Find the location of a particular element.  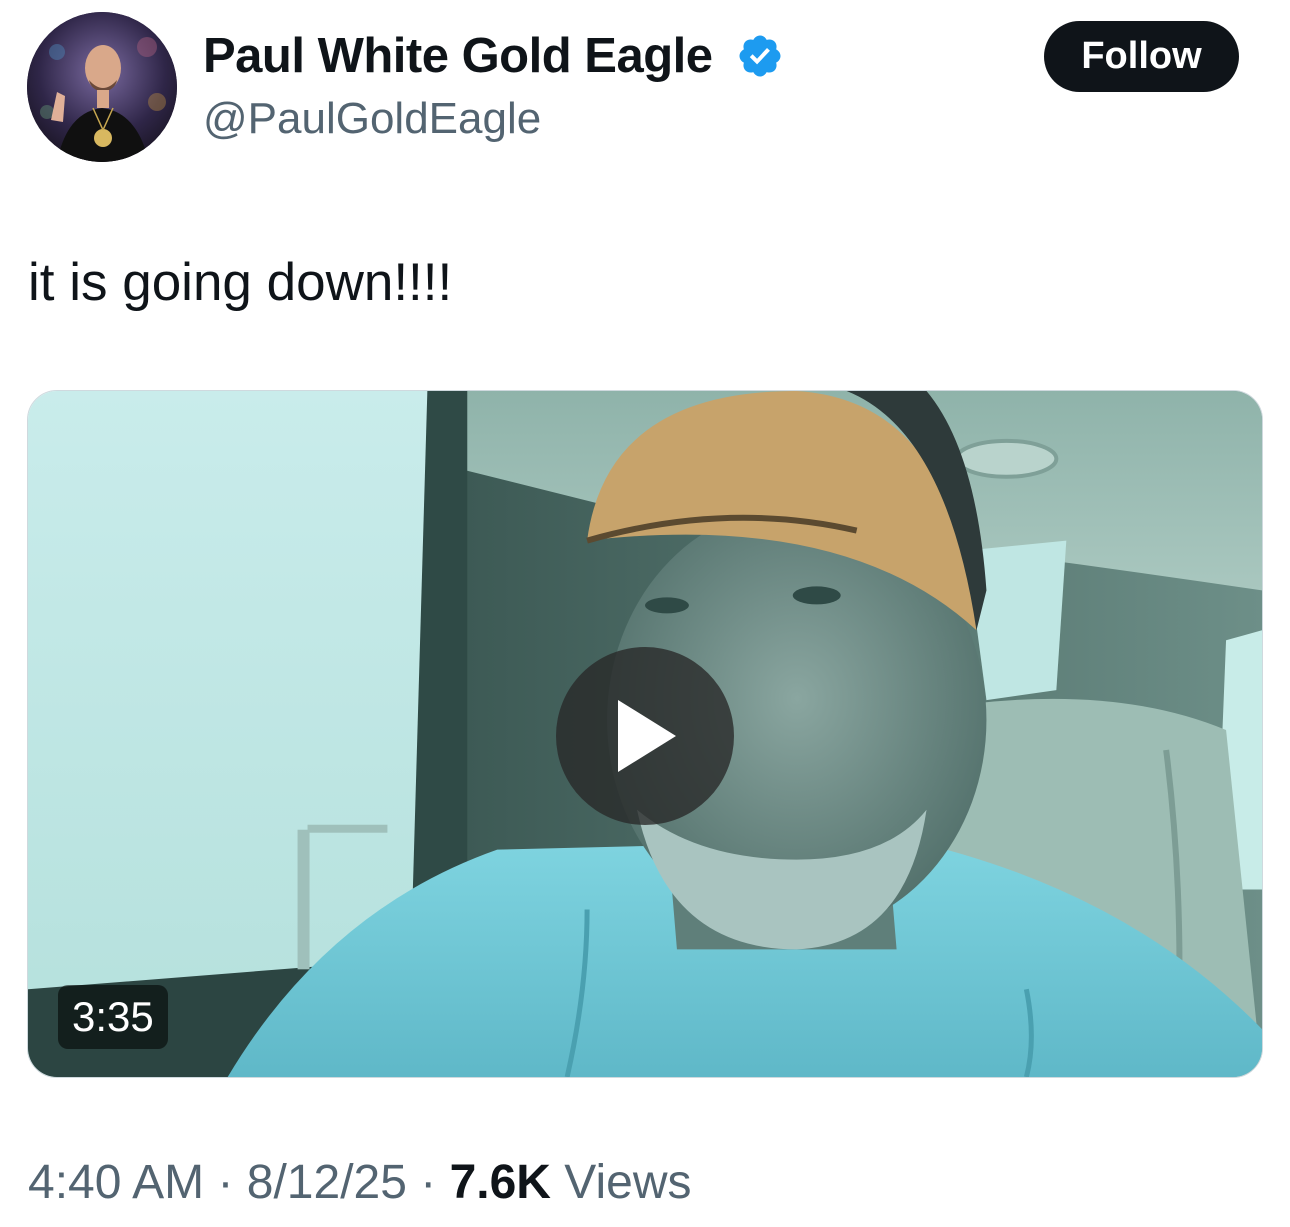

play-button is located at coordinates (645, 736).